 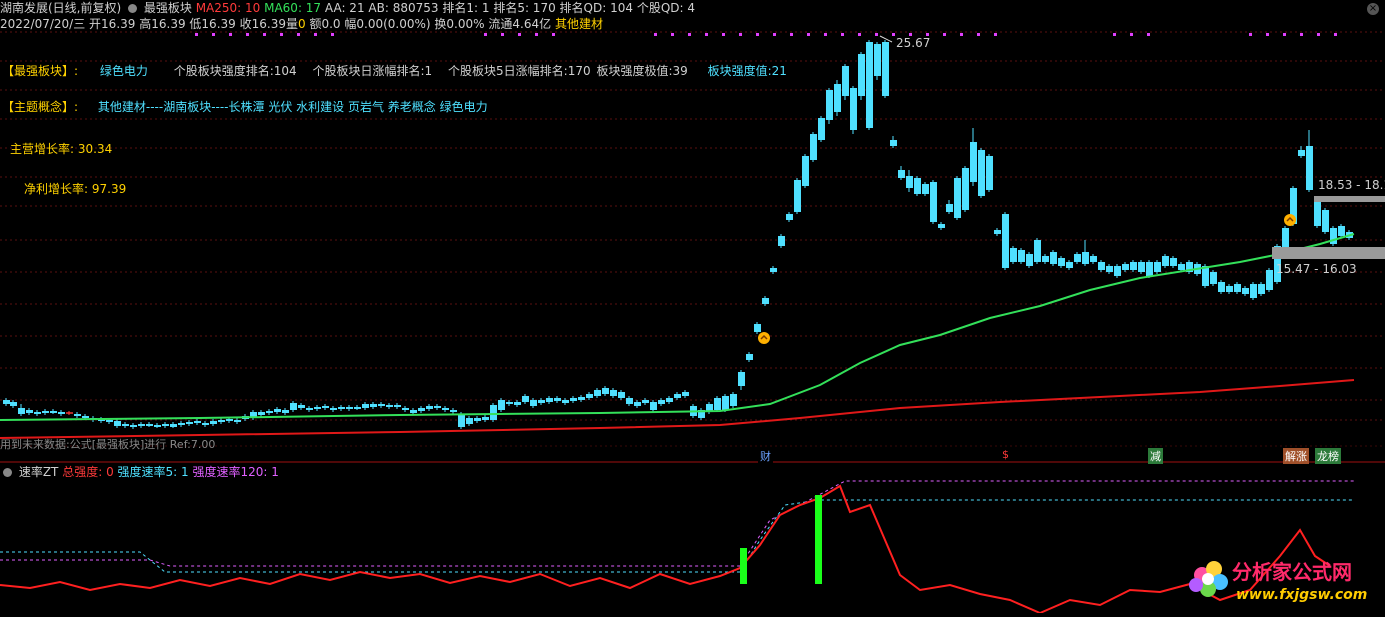 I want to click on signal-dollar: $, so click(x=1005, y=454).